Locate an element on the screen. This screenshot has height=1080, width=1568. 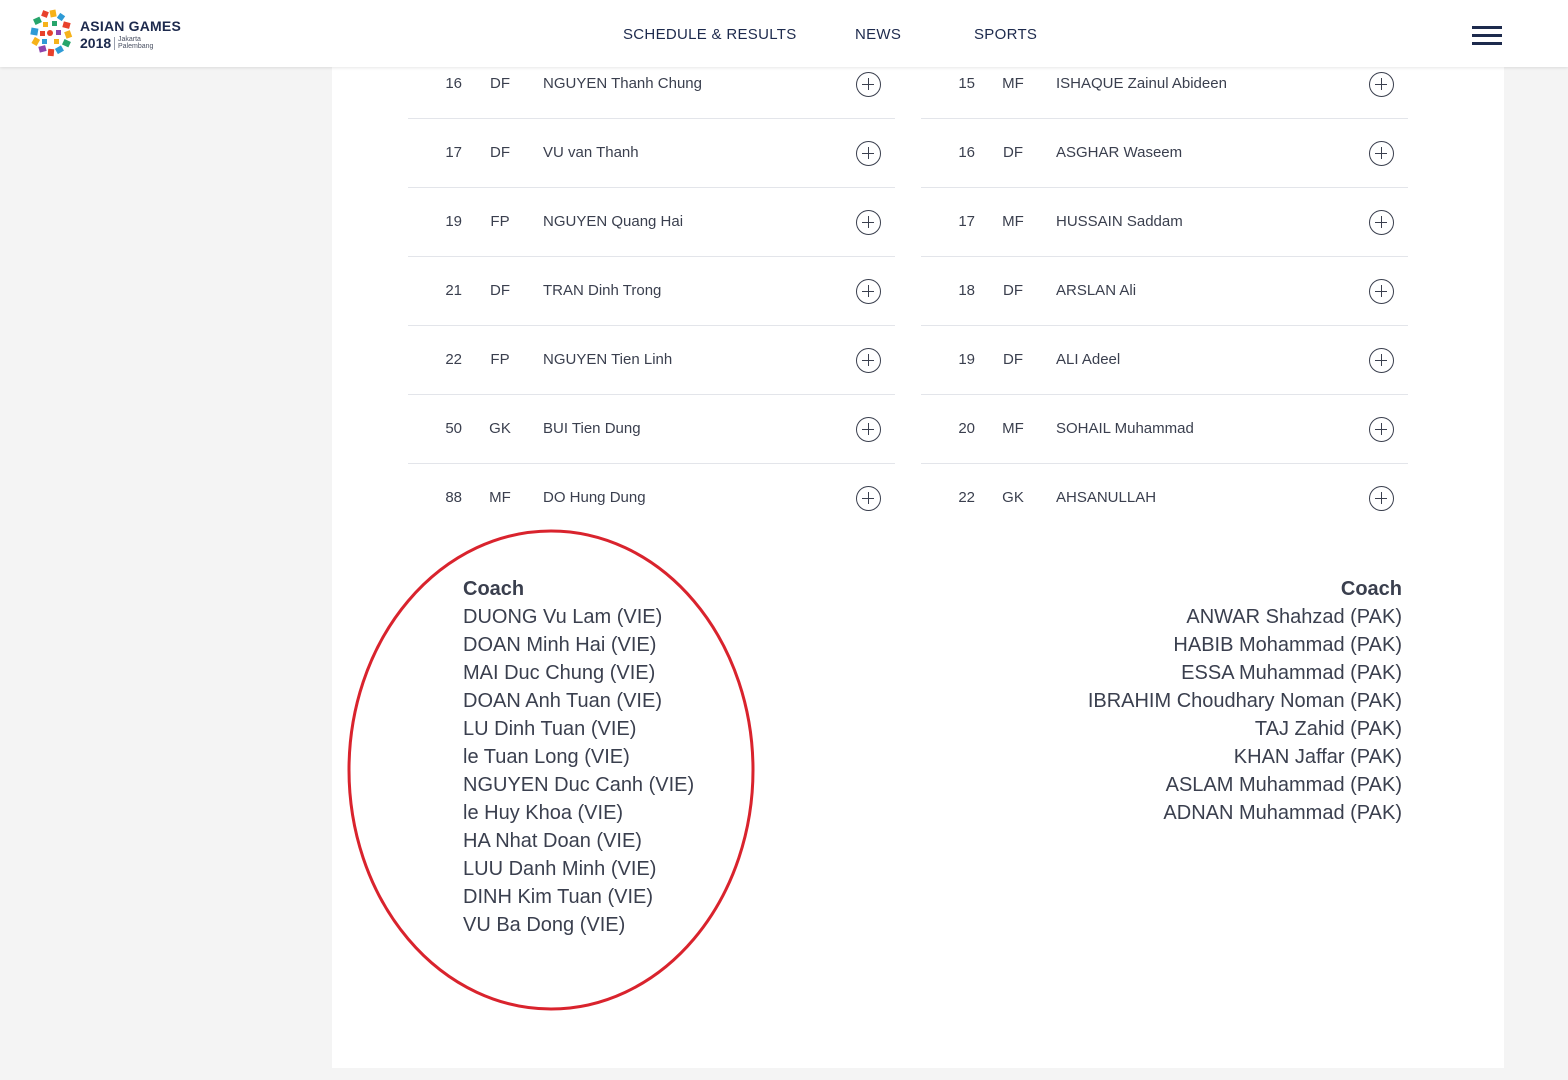
player-name: NGUYEN Quang Hai is located at coordinates (613, 221).